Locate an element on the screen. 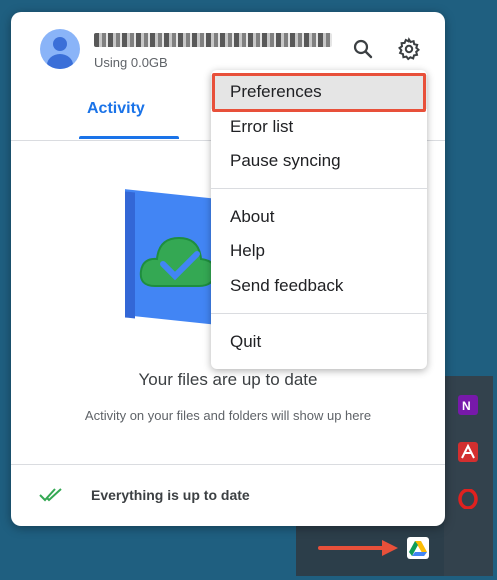 The image size is (497, 580). cloud-check-icon is located at coordinates (178, 261).